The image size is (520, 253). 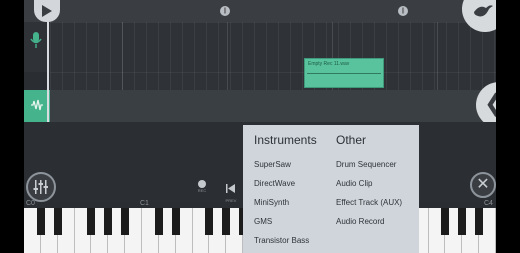 I want to click on mixer-button, so click(x=41, y=187).